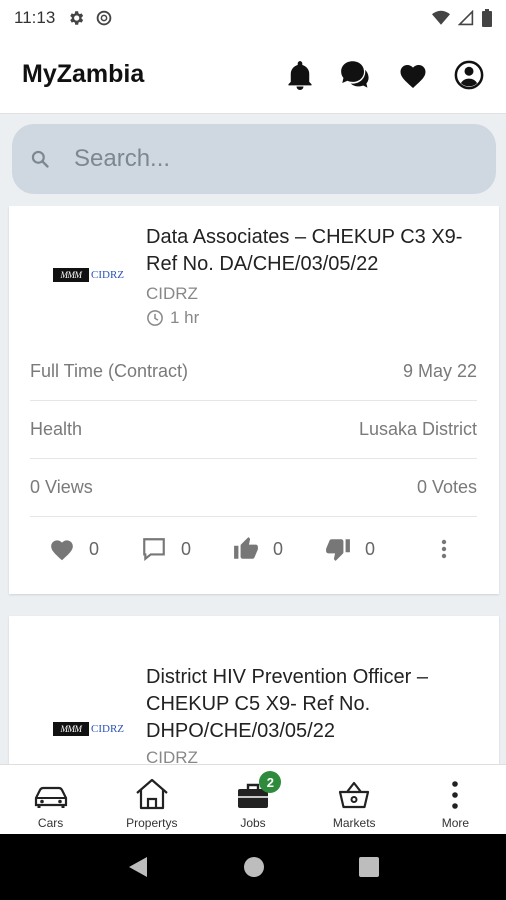  I want to click on thumbs-up-icon, so click(246, 548).